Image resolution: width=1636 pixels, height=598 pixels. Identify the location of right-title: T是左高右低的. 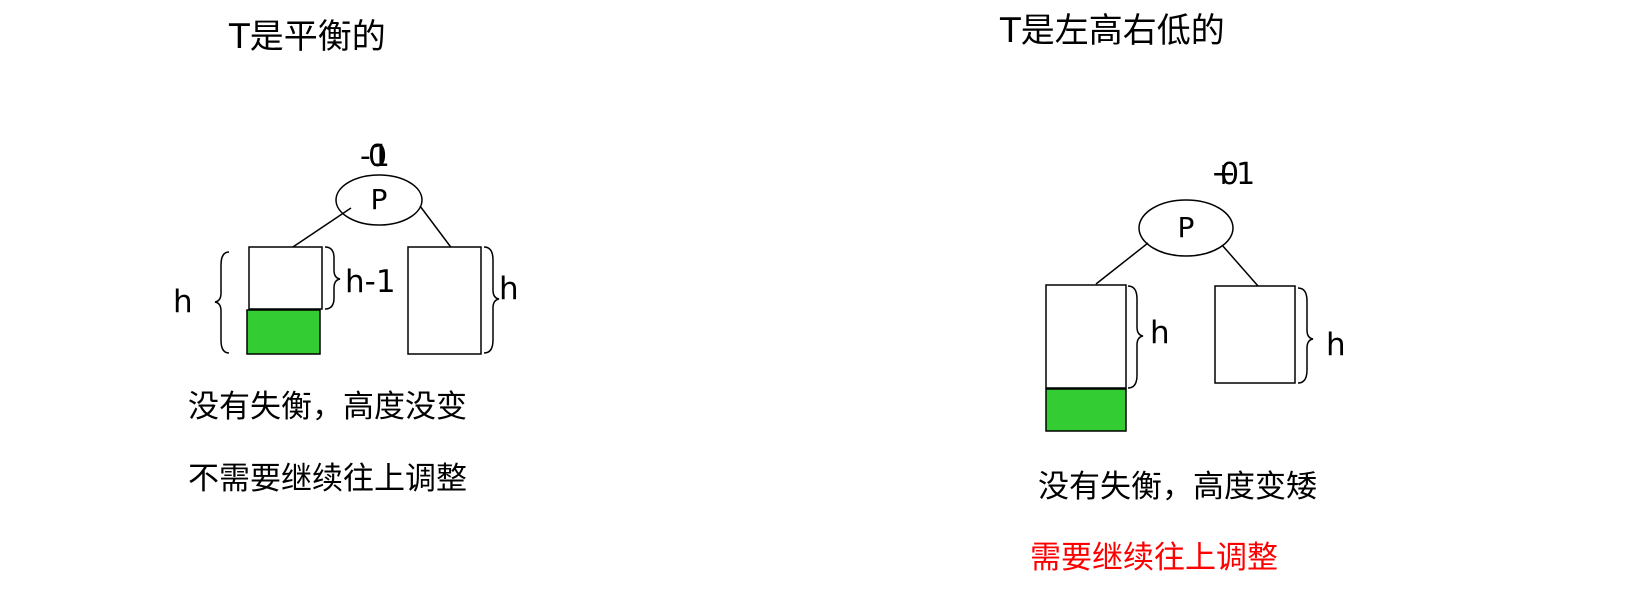
(1112, 31).